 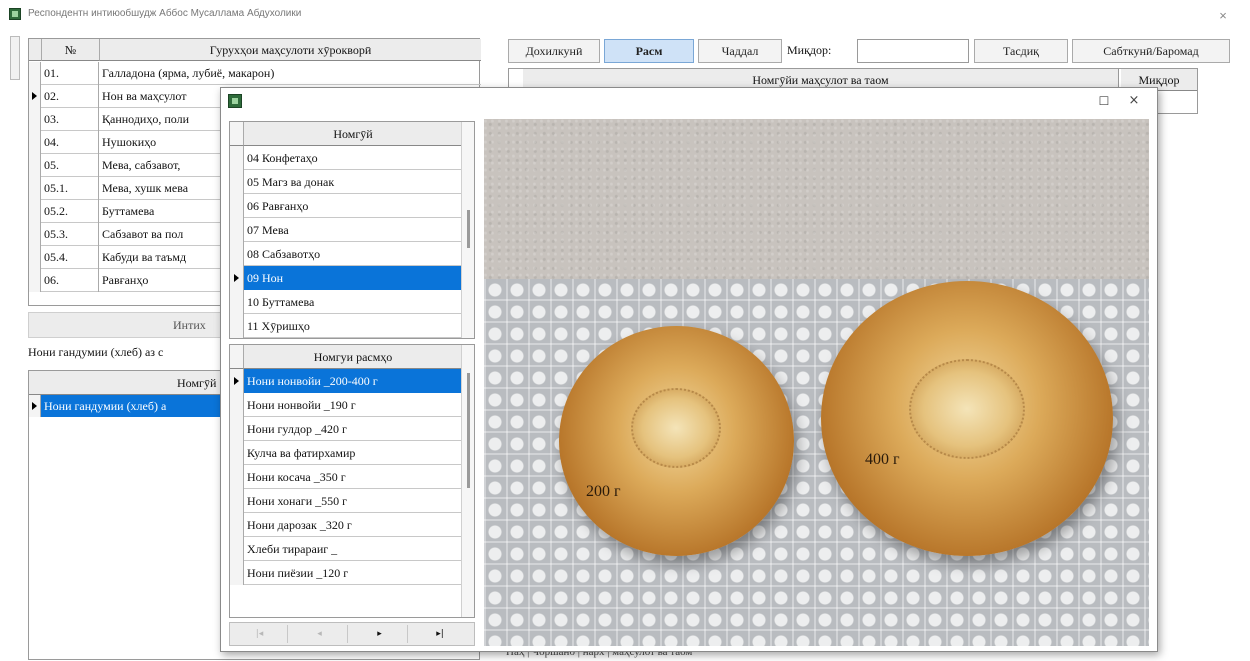 I want to click on list-item: Нони пиёзии _120 г, so click(x=346, y=573).